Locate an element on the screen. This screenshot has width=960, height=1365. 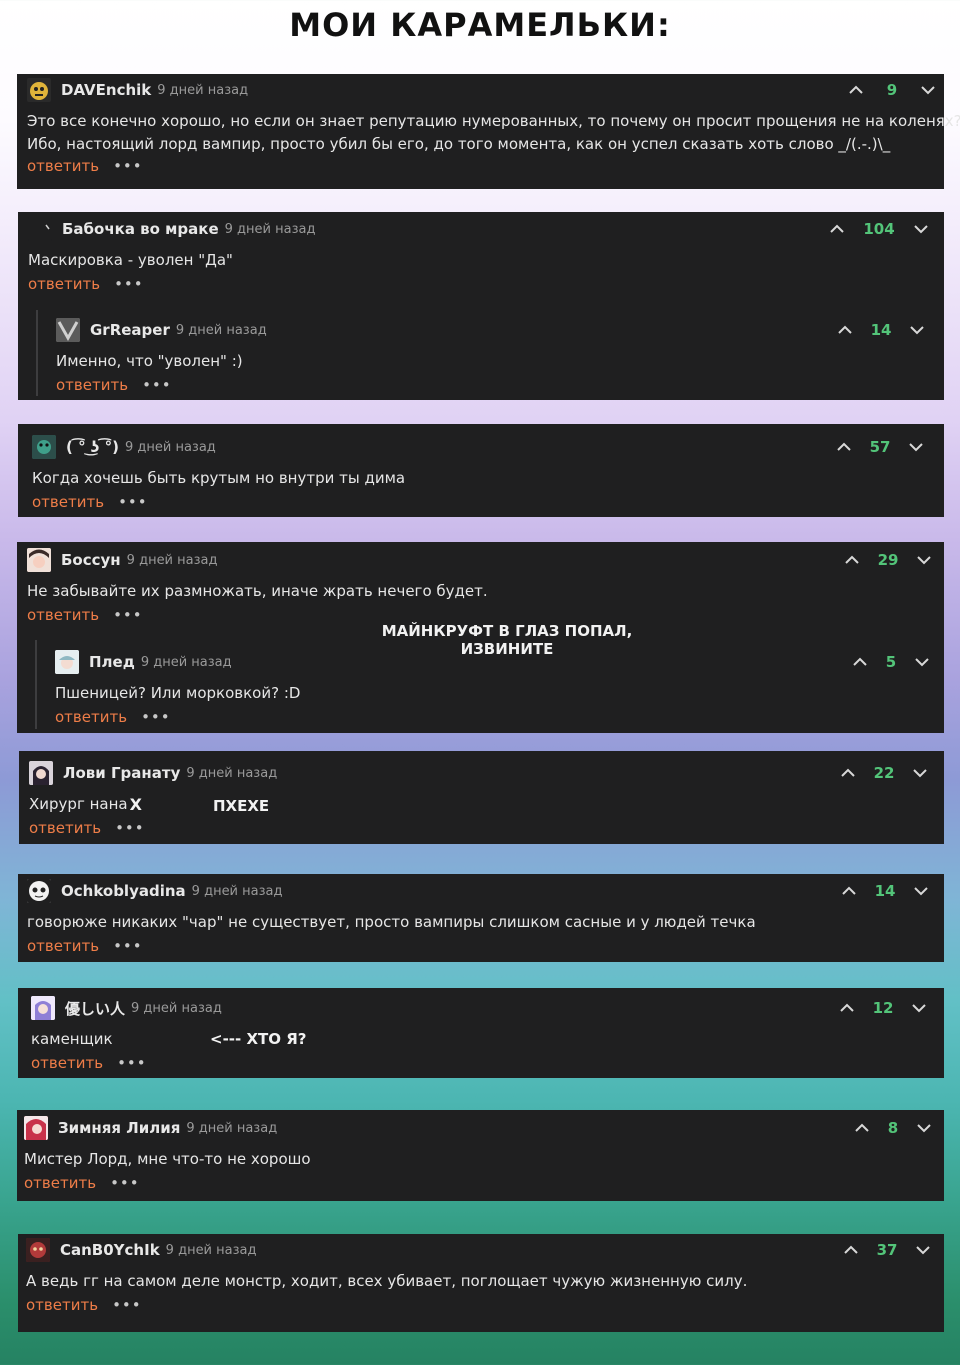
handwritten-note: <--- хто я? is located at coordinates (258, 1039).